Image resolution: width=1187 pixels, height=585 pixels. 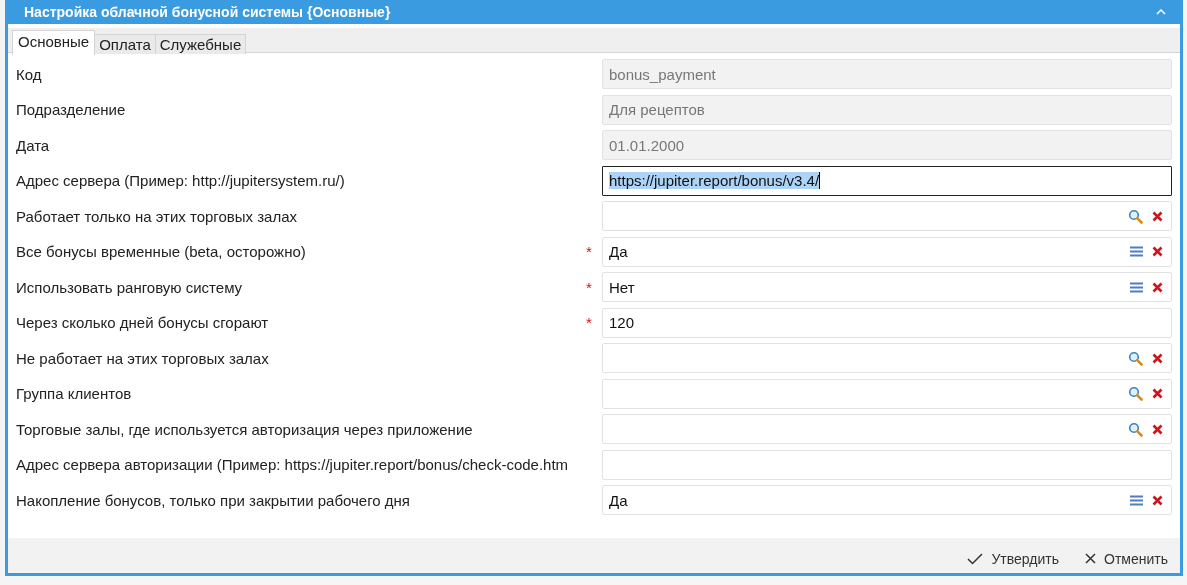 What do you see at coordinates (1126, 558) in the screenshot?
I see `cancel-button: Отменить` at bounding box center [1126, 558].